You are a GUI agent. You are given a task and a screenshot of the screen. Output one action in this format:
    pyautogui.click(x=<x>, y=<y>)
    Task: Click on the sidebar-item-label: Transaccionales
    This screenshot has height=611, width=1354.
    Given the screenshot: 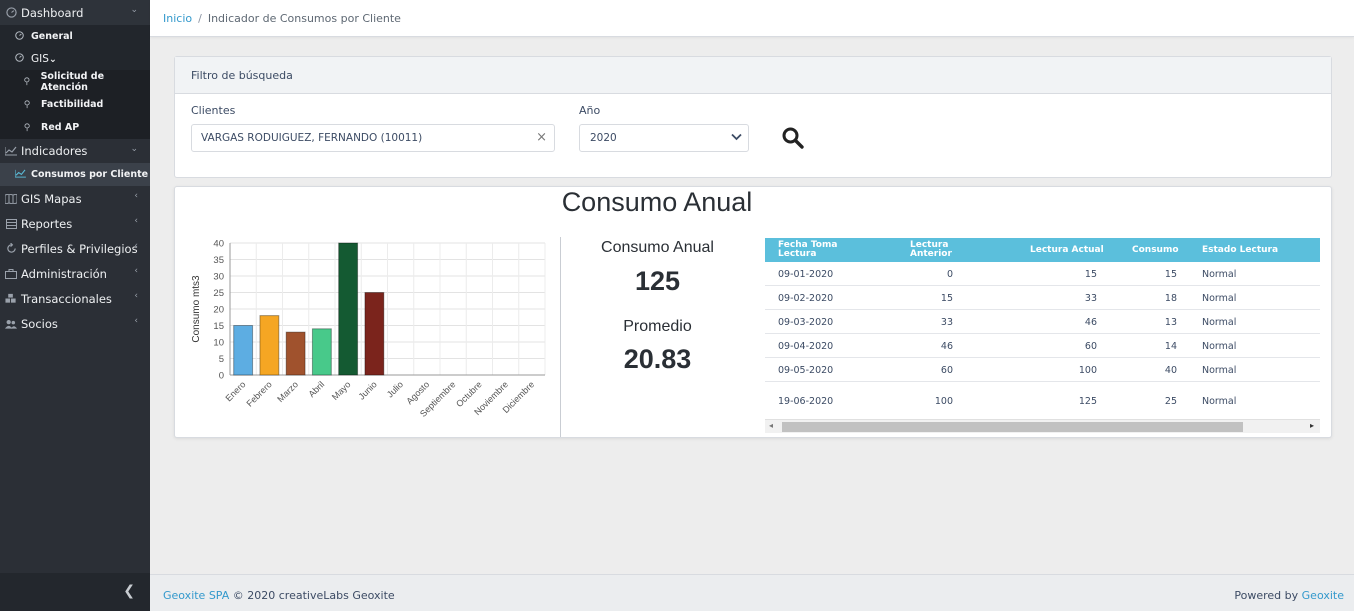 What is the action you would take?
    pyautogui.click(x=66, y=298)
    